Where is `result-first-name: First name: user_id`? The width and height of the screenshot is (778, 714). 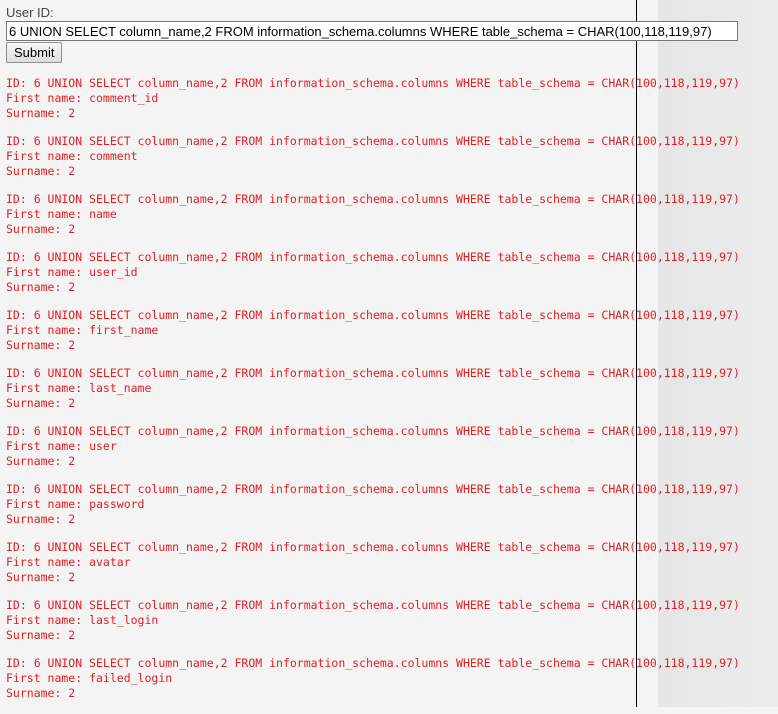 result-first-name: First name: user_id is located at coordinates (72, 272).